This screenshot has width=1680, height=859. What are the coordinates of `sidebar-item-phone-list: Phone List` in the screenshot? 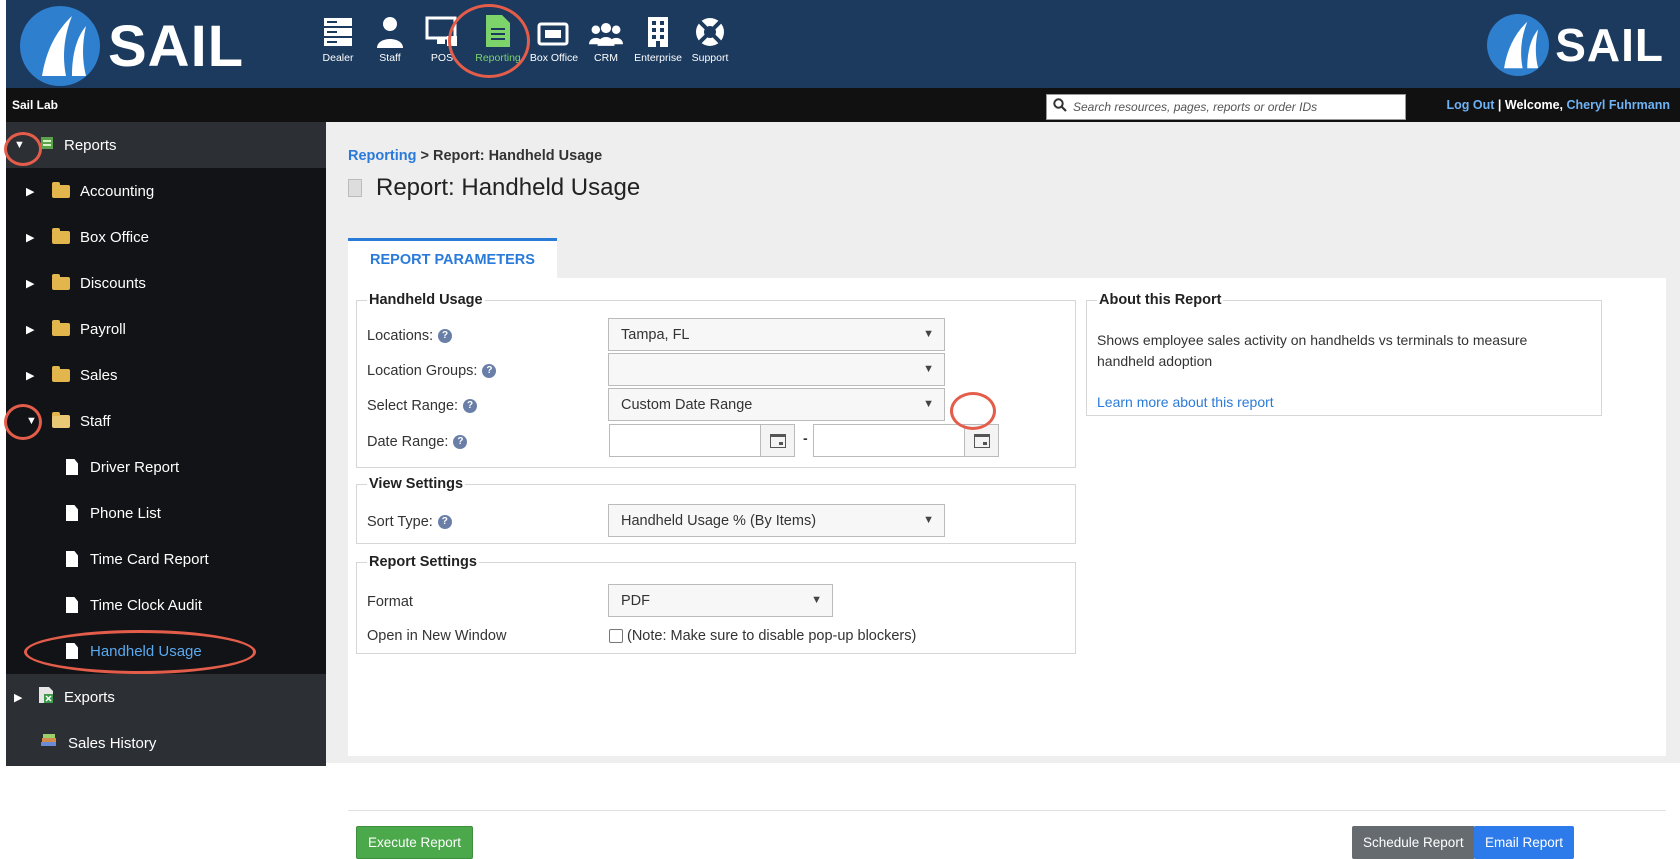 It's located at (166, 513).